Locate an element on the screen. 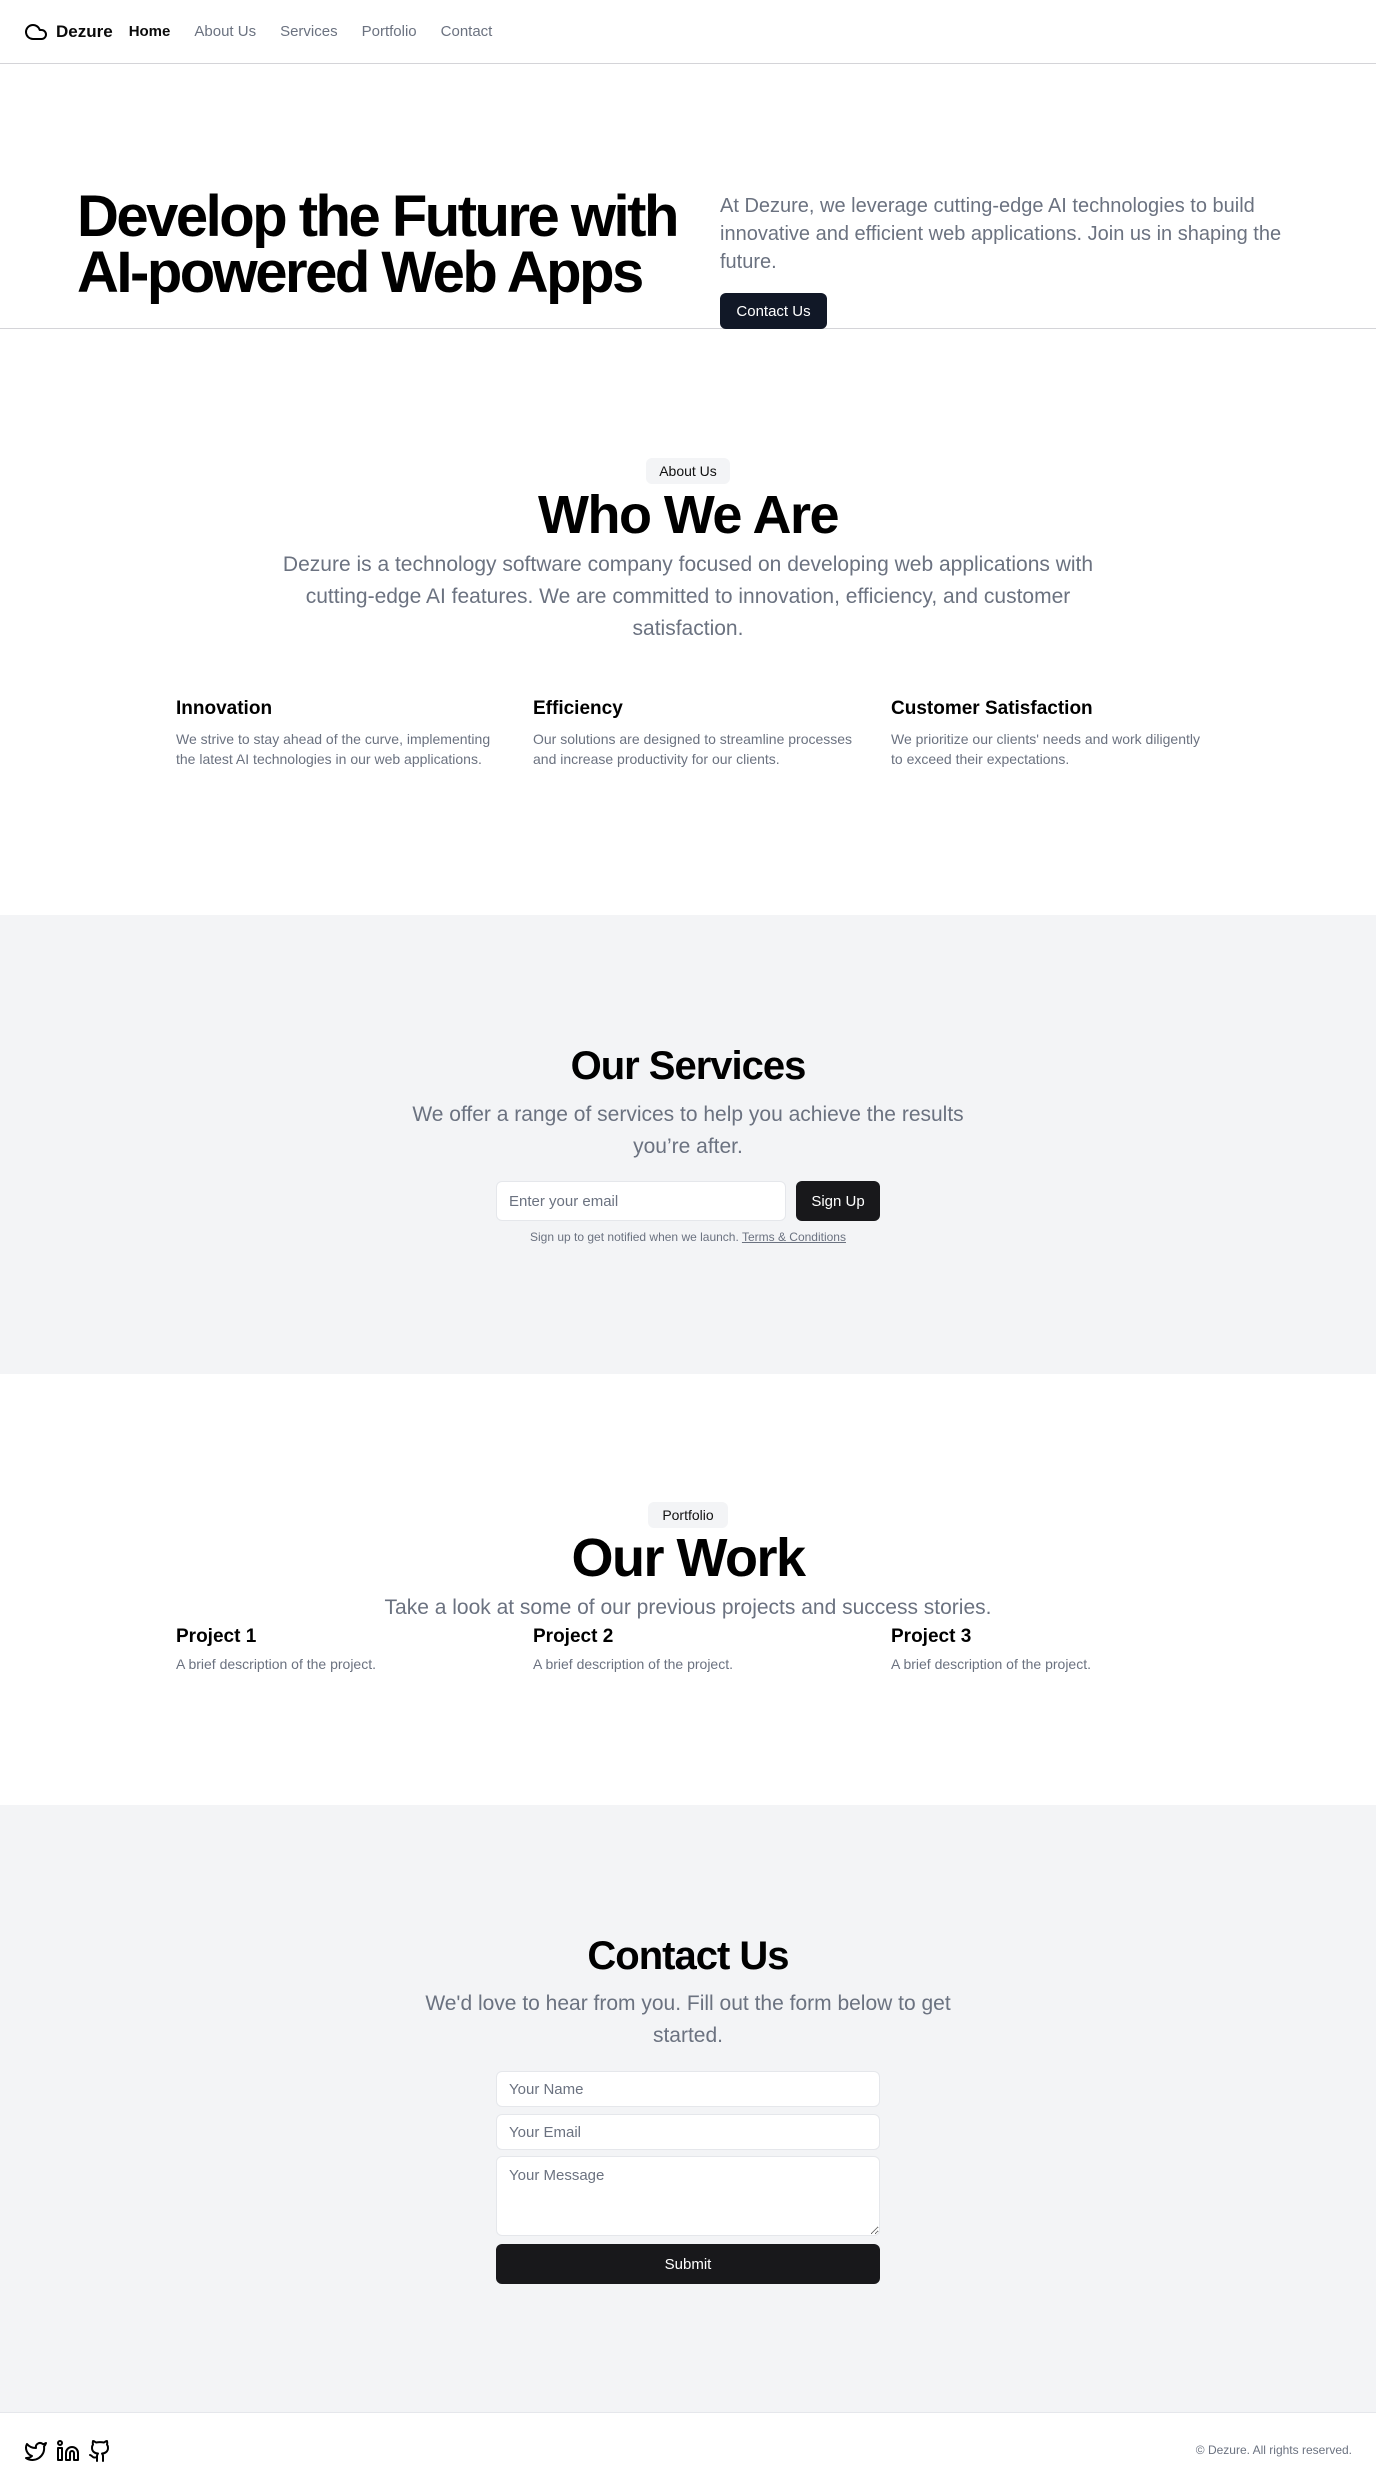 The width and height of the screenshot is (1376, 2487). feature-title: Innovation is located at coordinates (224, 708).